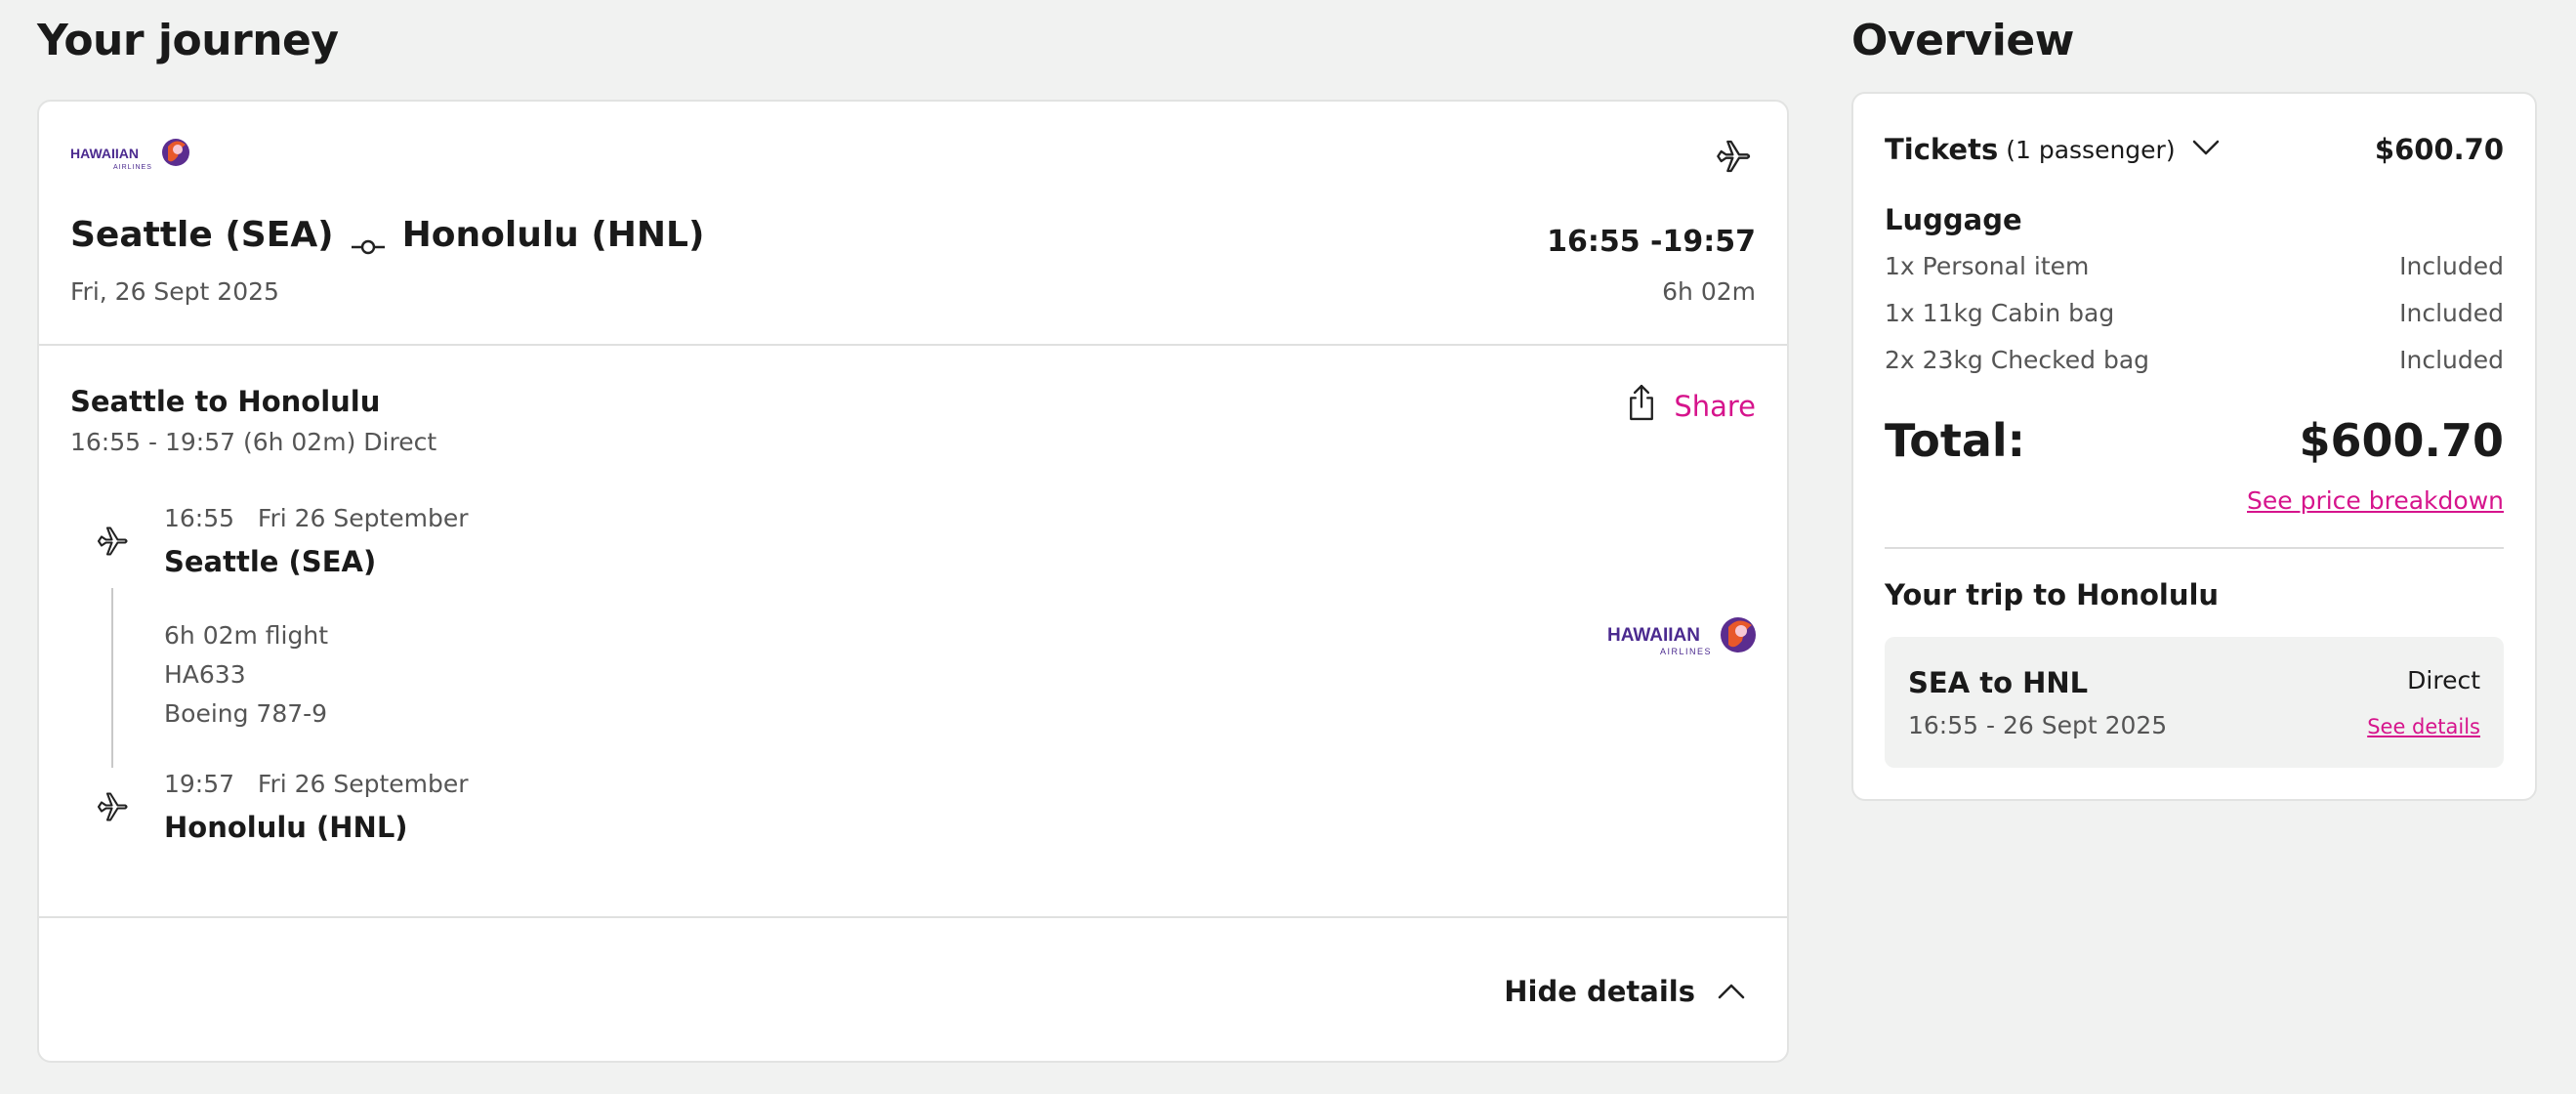  Describe the element at coordinates (246, 713) in the screenshot. I see `aircraft-type: Boeing 787-9` at that location.